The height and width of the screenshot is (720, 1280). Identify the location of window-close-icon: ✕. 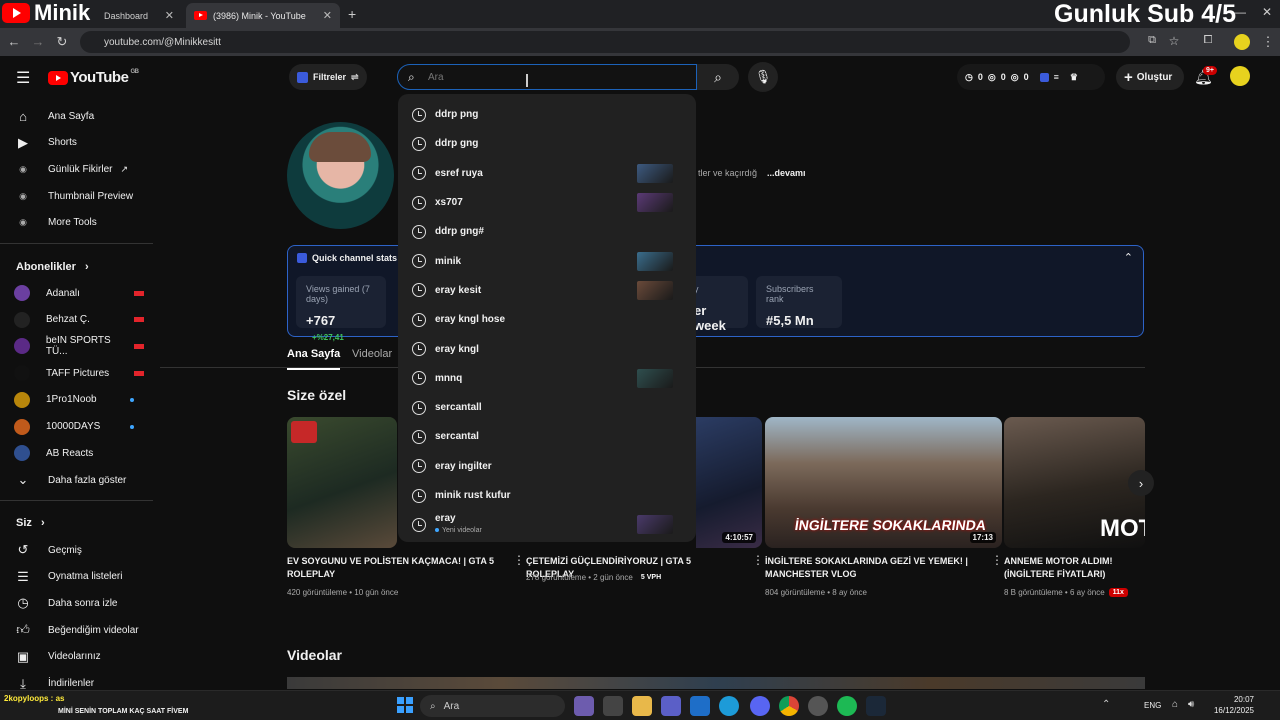
(1267, 12).